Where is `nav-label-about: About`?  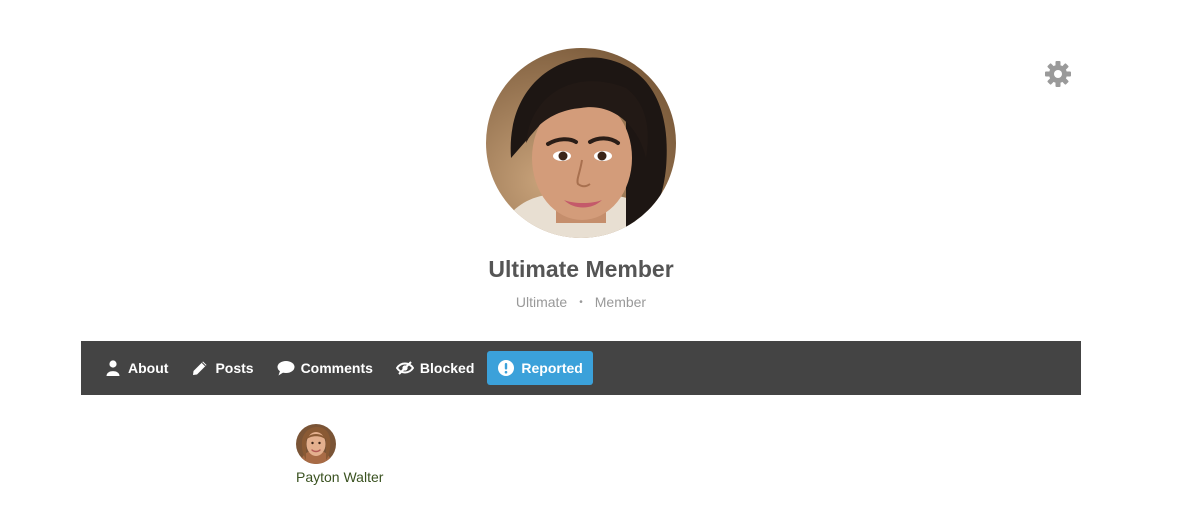 nav-label-about: About is located at coordinates (148, 368).